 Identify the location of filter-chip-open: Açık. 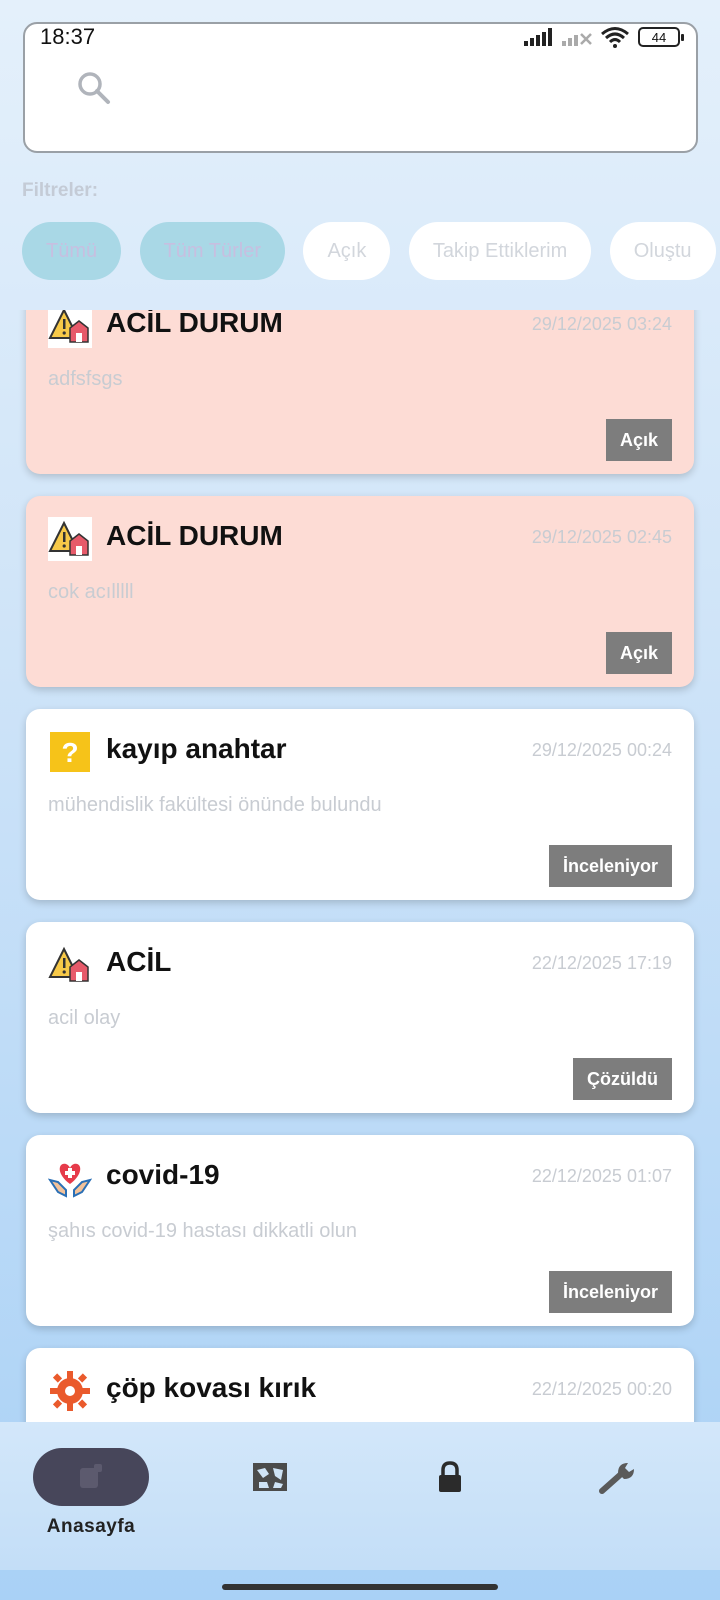
(347, 251).